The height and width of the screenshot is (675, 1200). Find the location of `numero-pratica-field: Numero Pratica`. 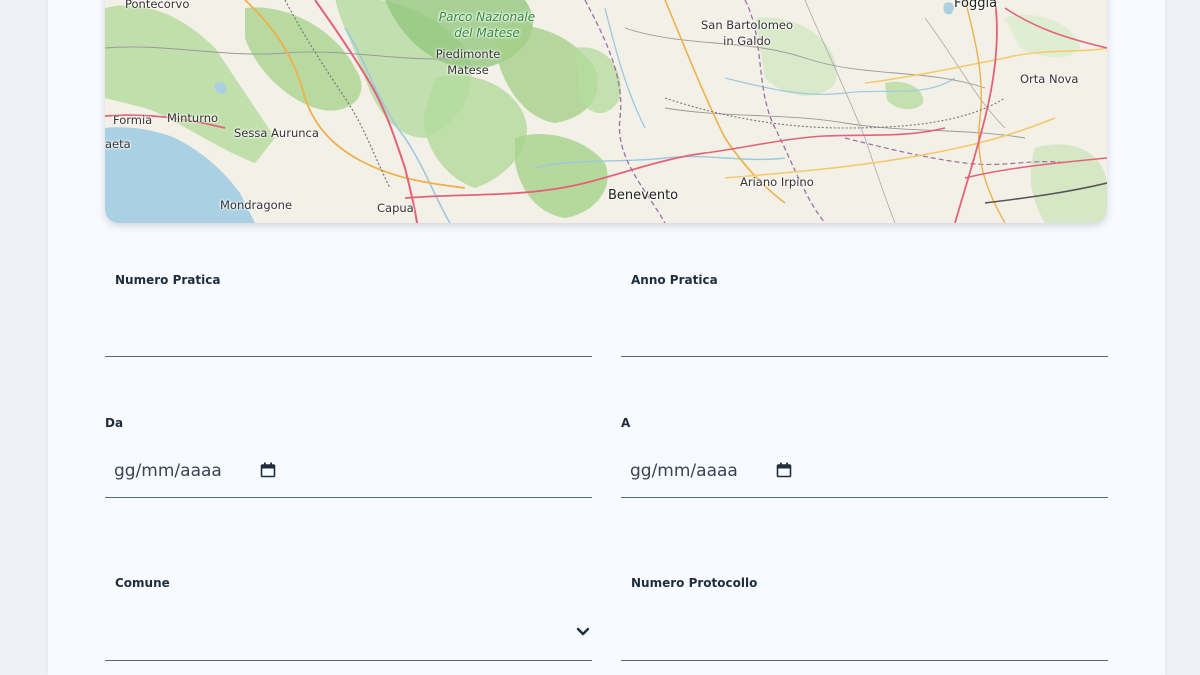

numero-pratica-field: Numero Pratica is located at coordinates (348, 310).